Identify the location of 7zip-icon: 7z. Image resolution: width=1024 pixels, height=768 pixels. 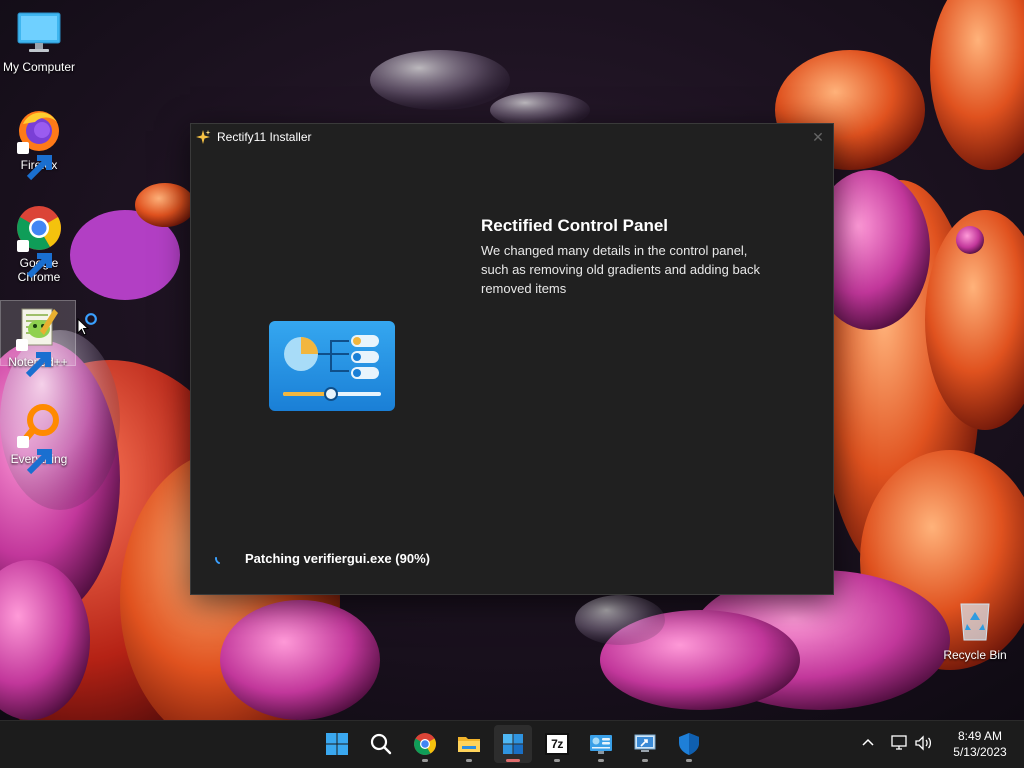
(557, 744).